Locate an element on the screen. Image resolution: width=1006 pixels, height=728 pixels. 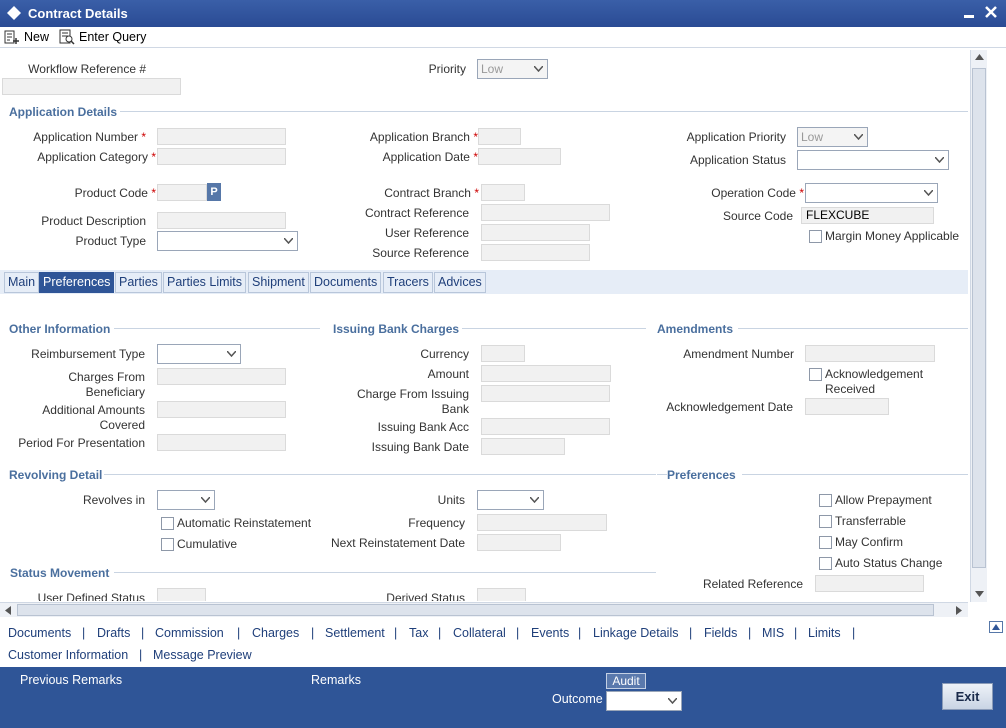
link-limits: Limits is located at coordinates (824, 633).